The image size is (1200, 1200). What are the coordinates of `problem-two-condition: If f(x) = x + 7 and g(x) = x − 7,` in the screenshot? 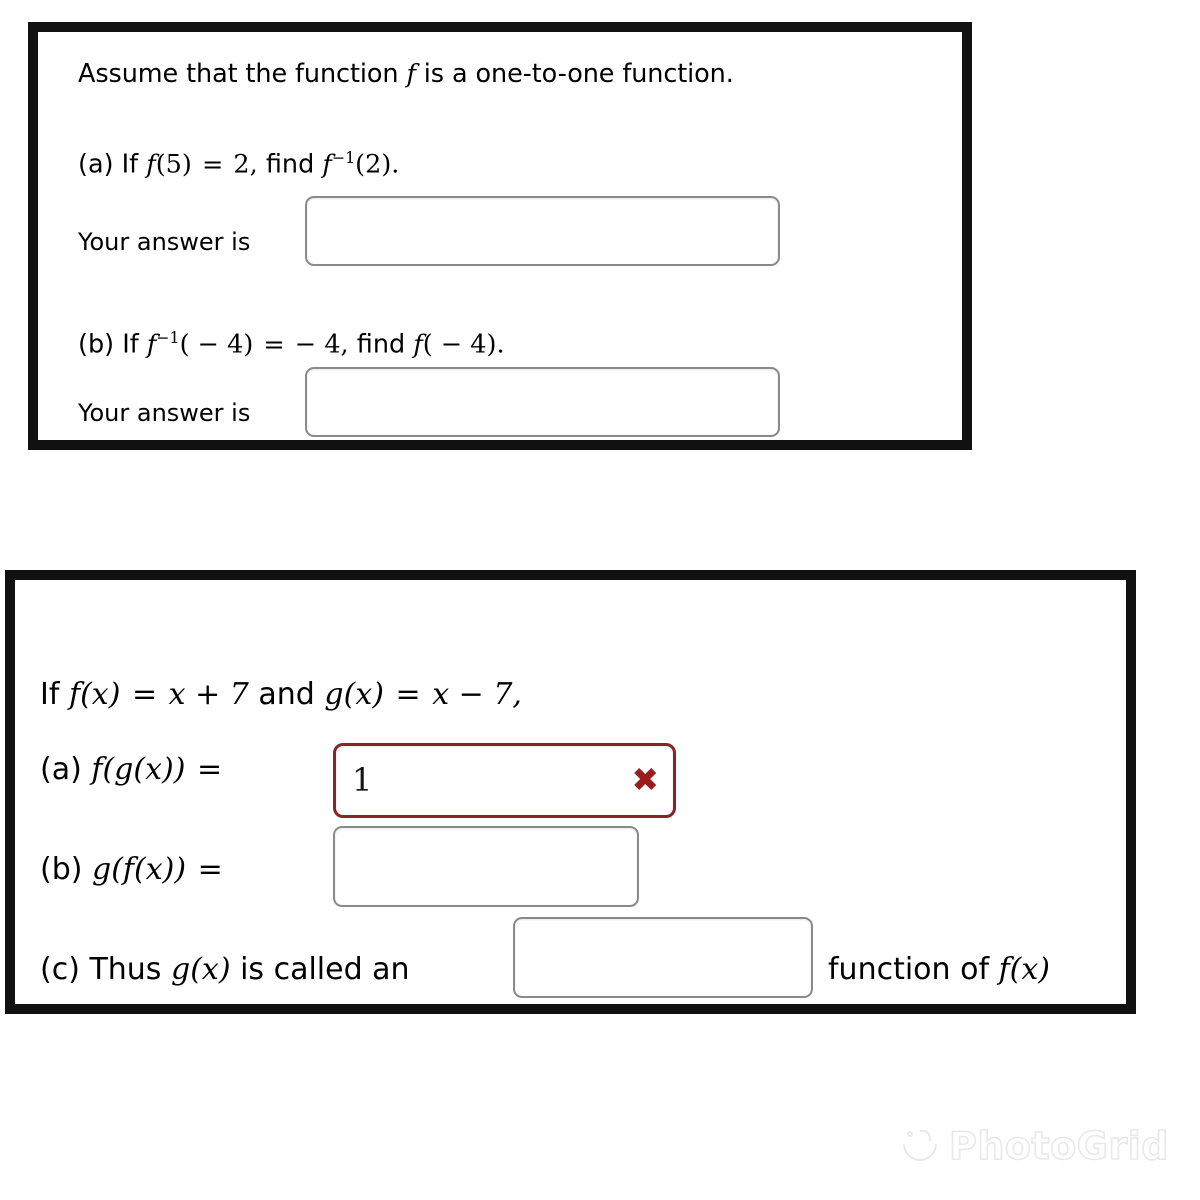 It's located at (281, 695).